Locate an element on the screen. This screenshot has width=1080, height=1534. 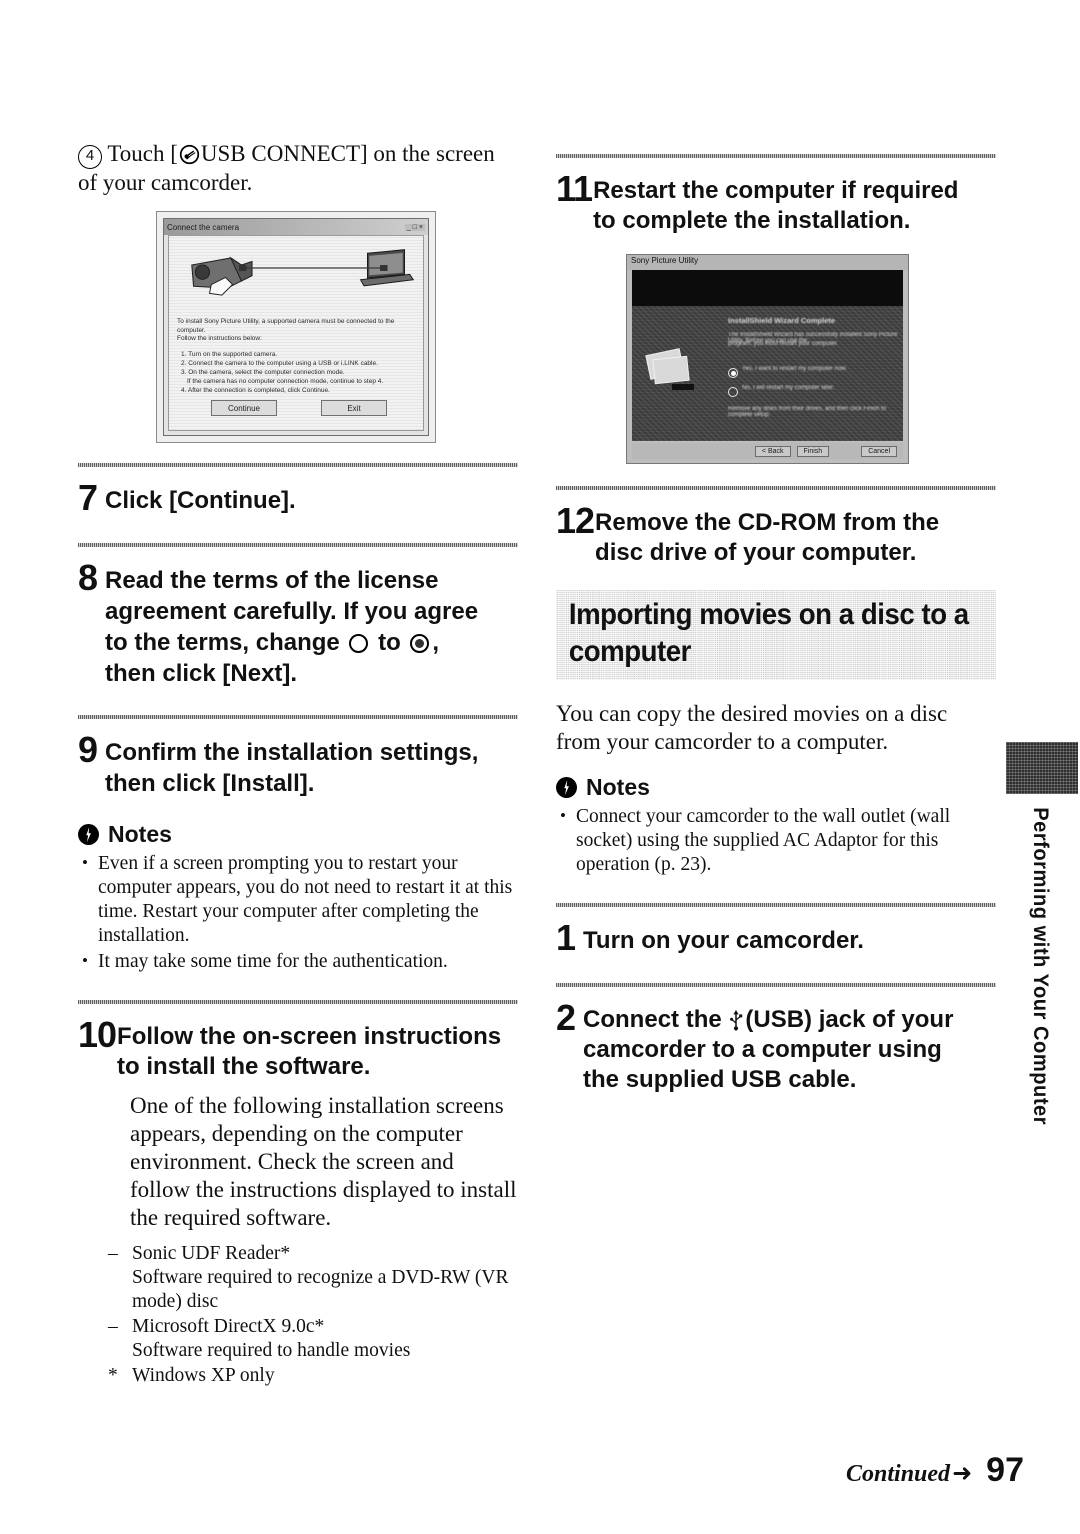
intro-line-2: computer. is located at coordinates (191, 330).